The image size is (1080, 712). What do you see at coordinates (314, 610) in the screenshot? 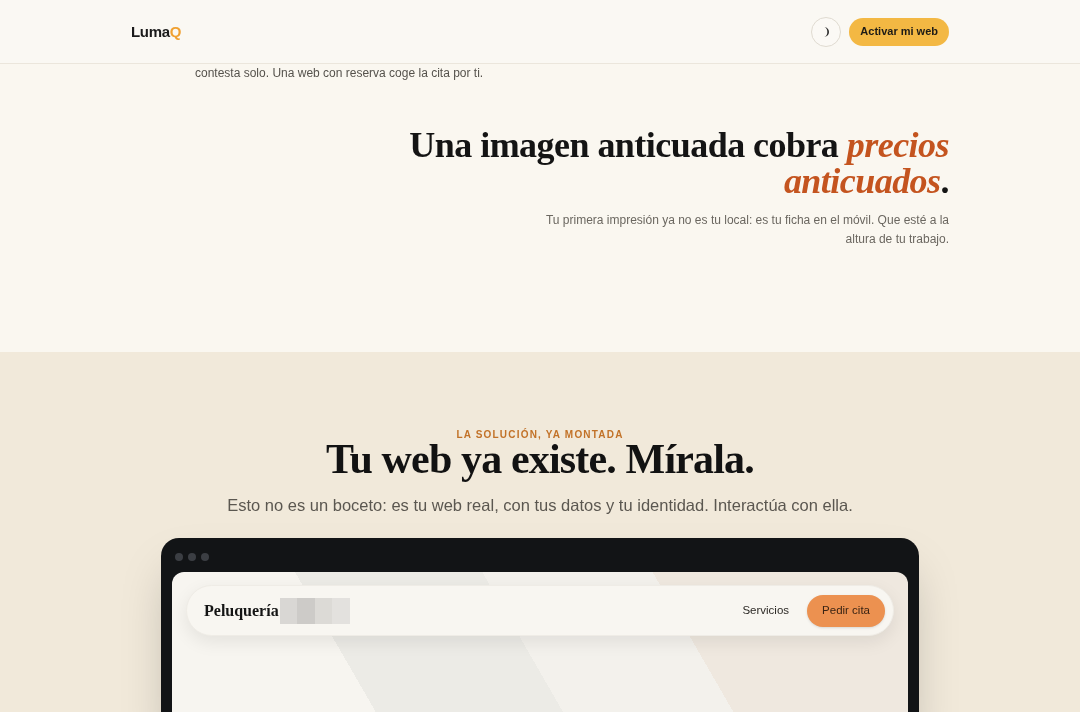
I see `pixelated-block` at bounding box center [314, 610].